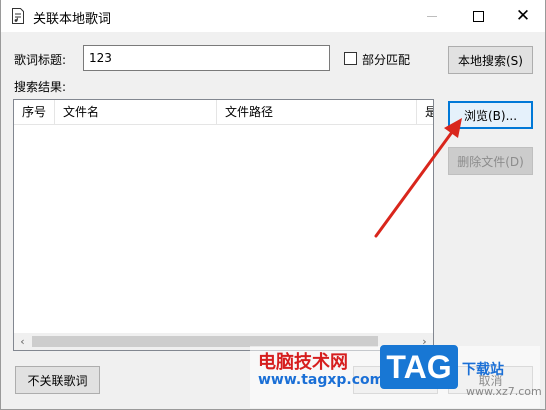  What do you see at coordinates (425, 112) in the screenshot?
I see `column-header-extra: 是` at bounding box center [425, 112].